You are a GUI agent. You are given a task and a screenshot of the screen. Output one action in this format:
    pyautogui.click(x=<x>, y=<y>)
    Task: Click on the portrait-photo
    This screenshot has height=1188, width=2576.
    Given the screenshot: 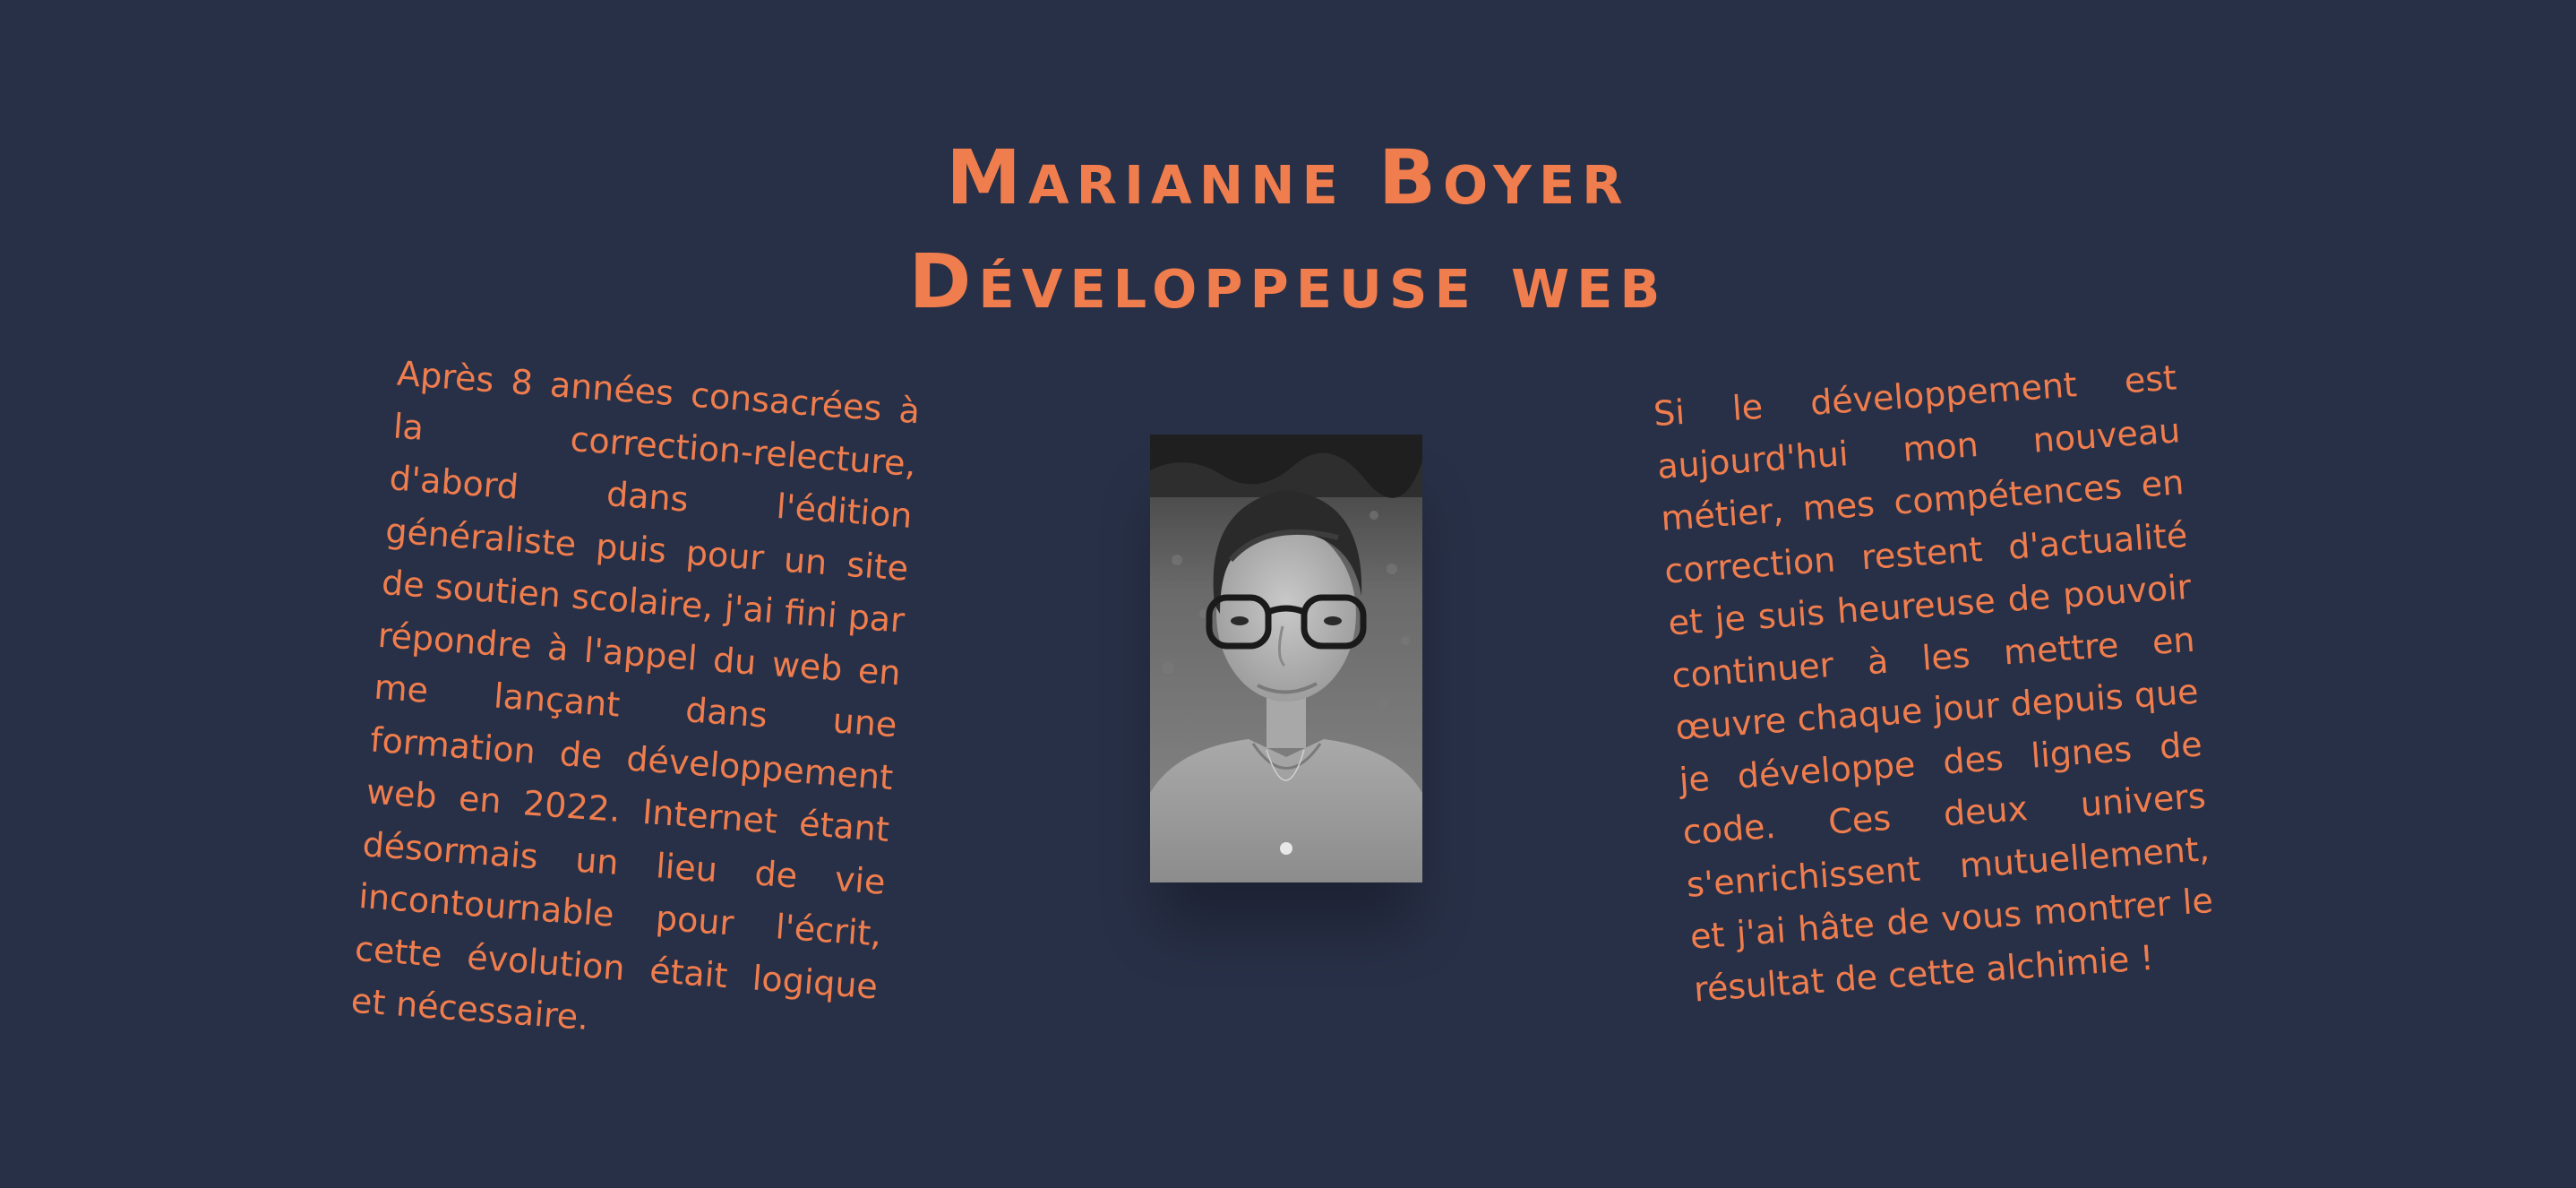 What is the action you would take?
    pyautogui.click(x=1286, y=658)
    